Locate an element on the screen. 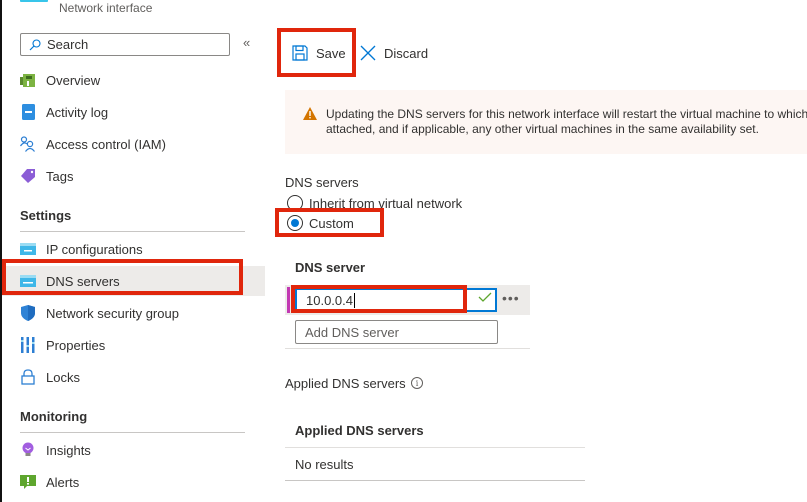 This screenshot has height=502, width=807. shield-icon is located at coordinates (28, 313).